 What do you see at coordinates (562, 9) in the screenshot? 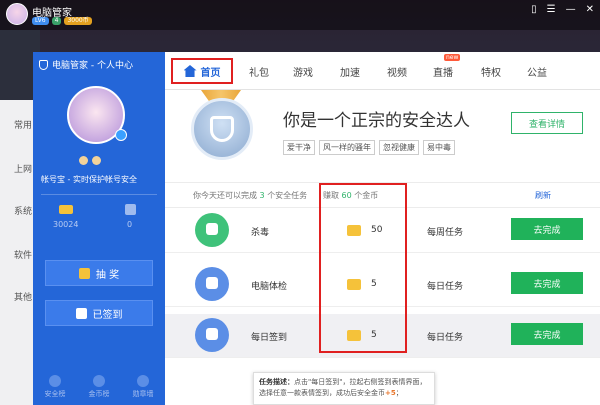
I see `window-controls: ▯ ☰ — ✕` at bounding box center [562, 9].